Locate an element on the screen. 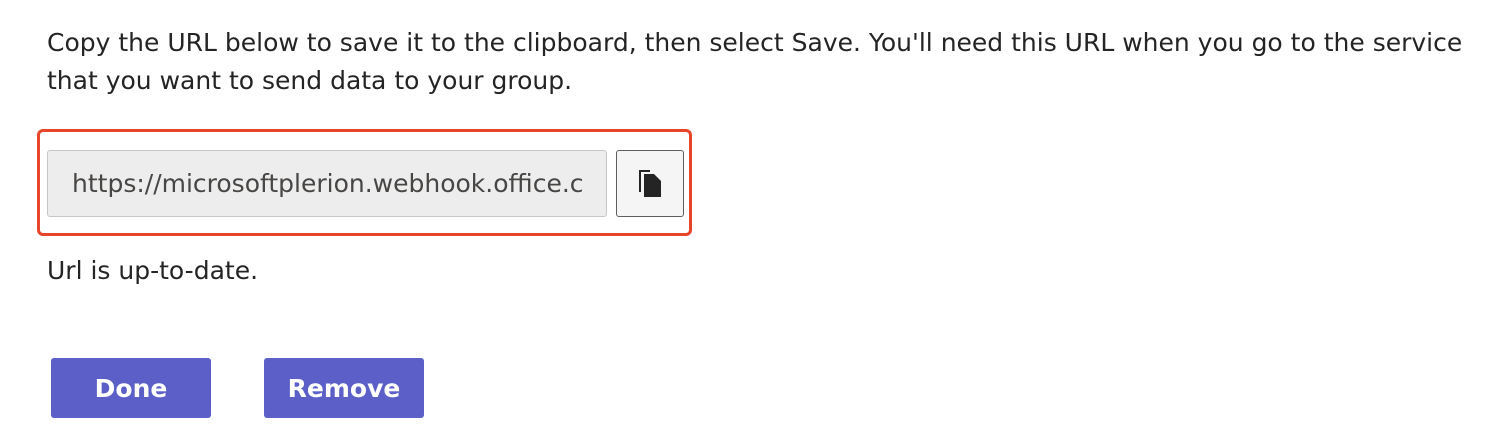 This screenshot has width=1500, height=448. status-text: Url is up-to-date. is located at coordinates (153, 270).